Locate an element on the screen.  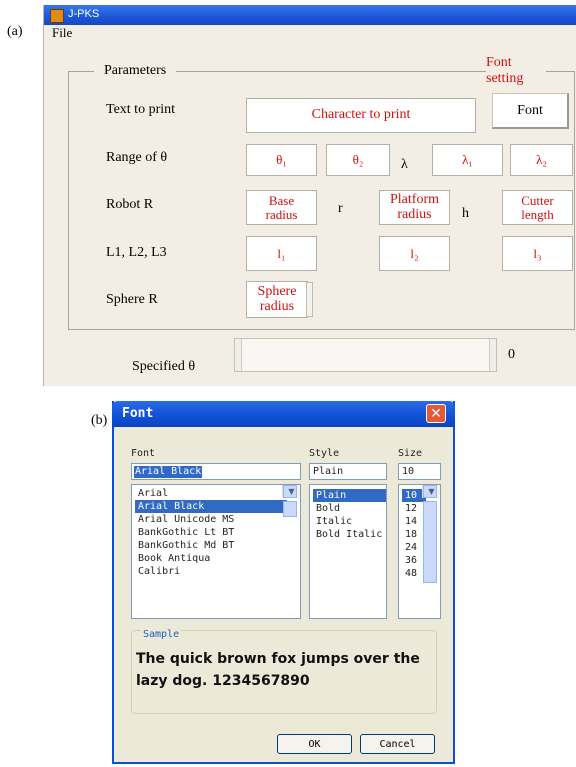
lambda2-field: λ₂ is located at coordinates (541, 160).